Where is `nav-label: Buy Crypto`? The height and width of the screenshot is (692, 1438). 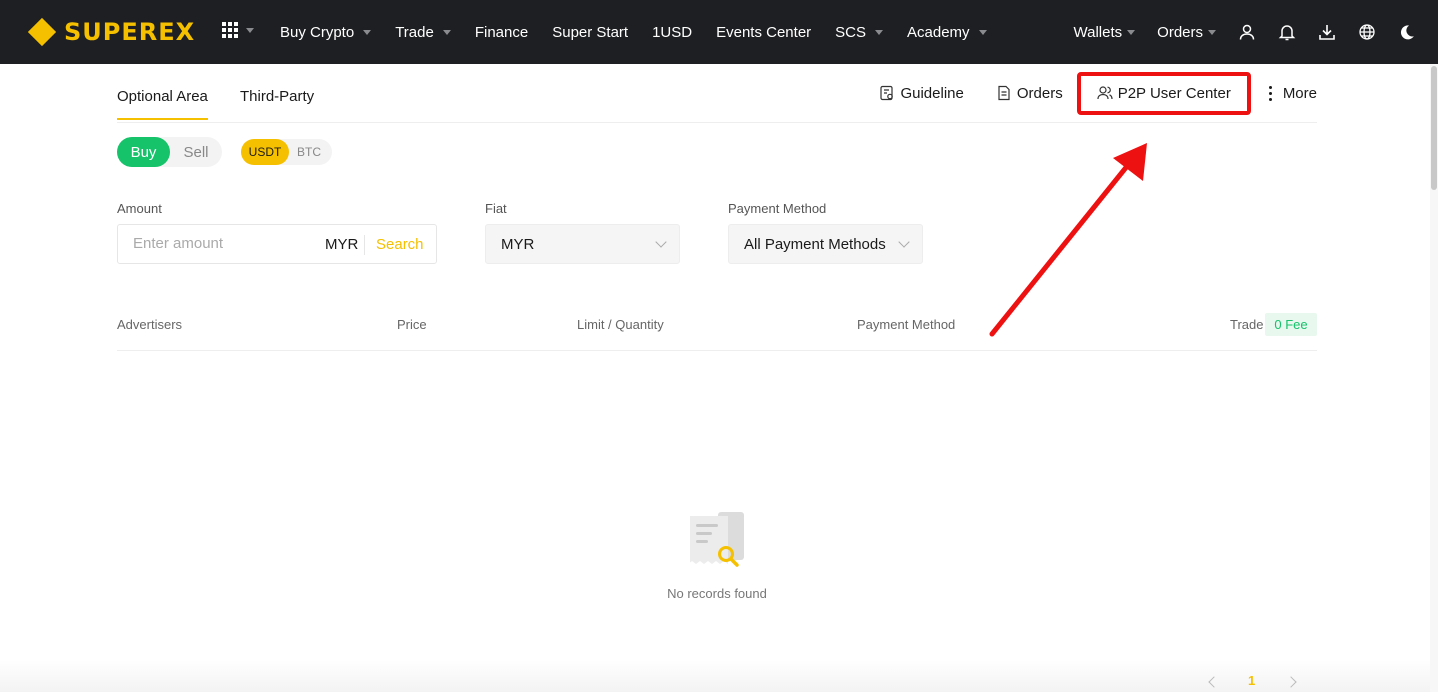 nav-label: Buy Crypto is located at coordinates (317, 32).